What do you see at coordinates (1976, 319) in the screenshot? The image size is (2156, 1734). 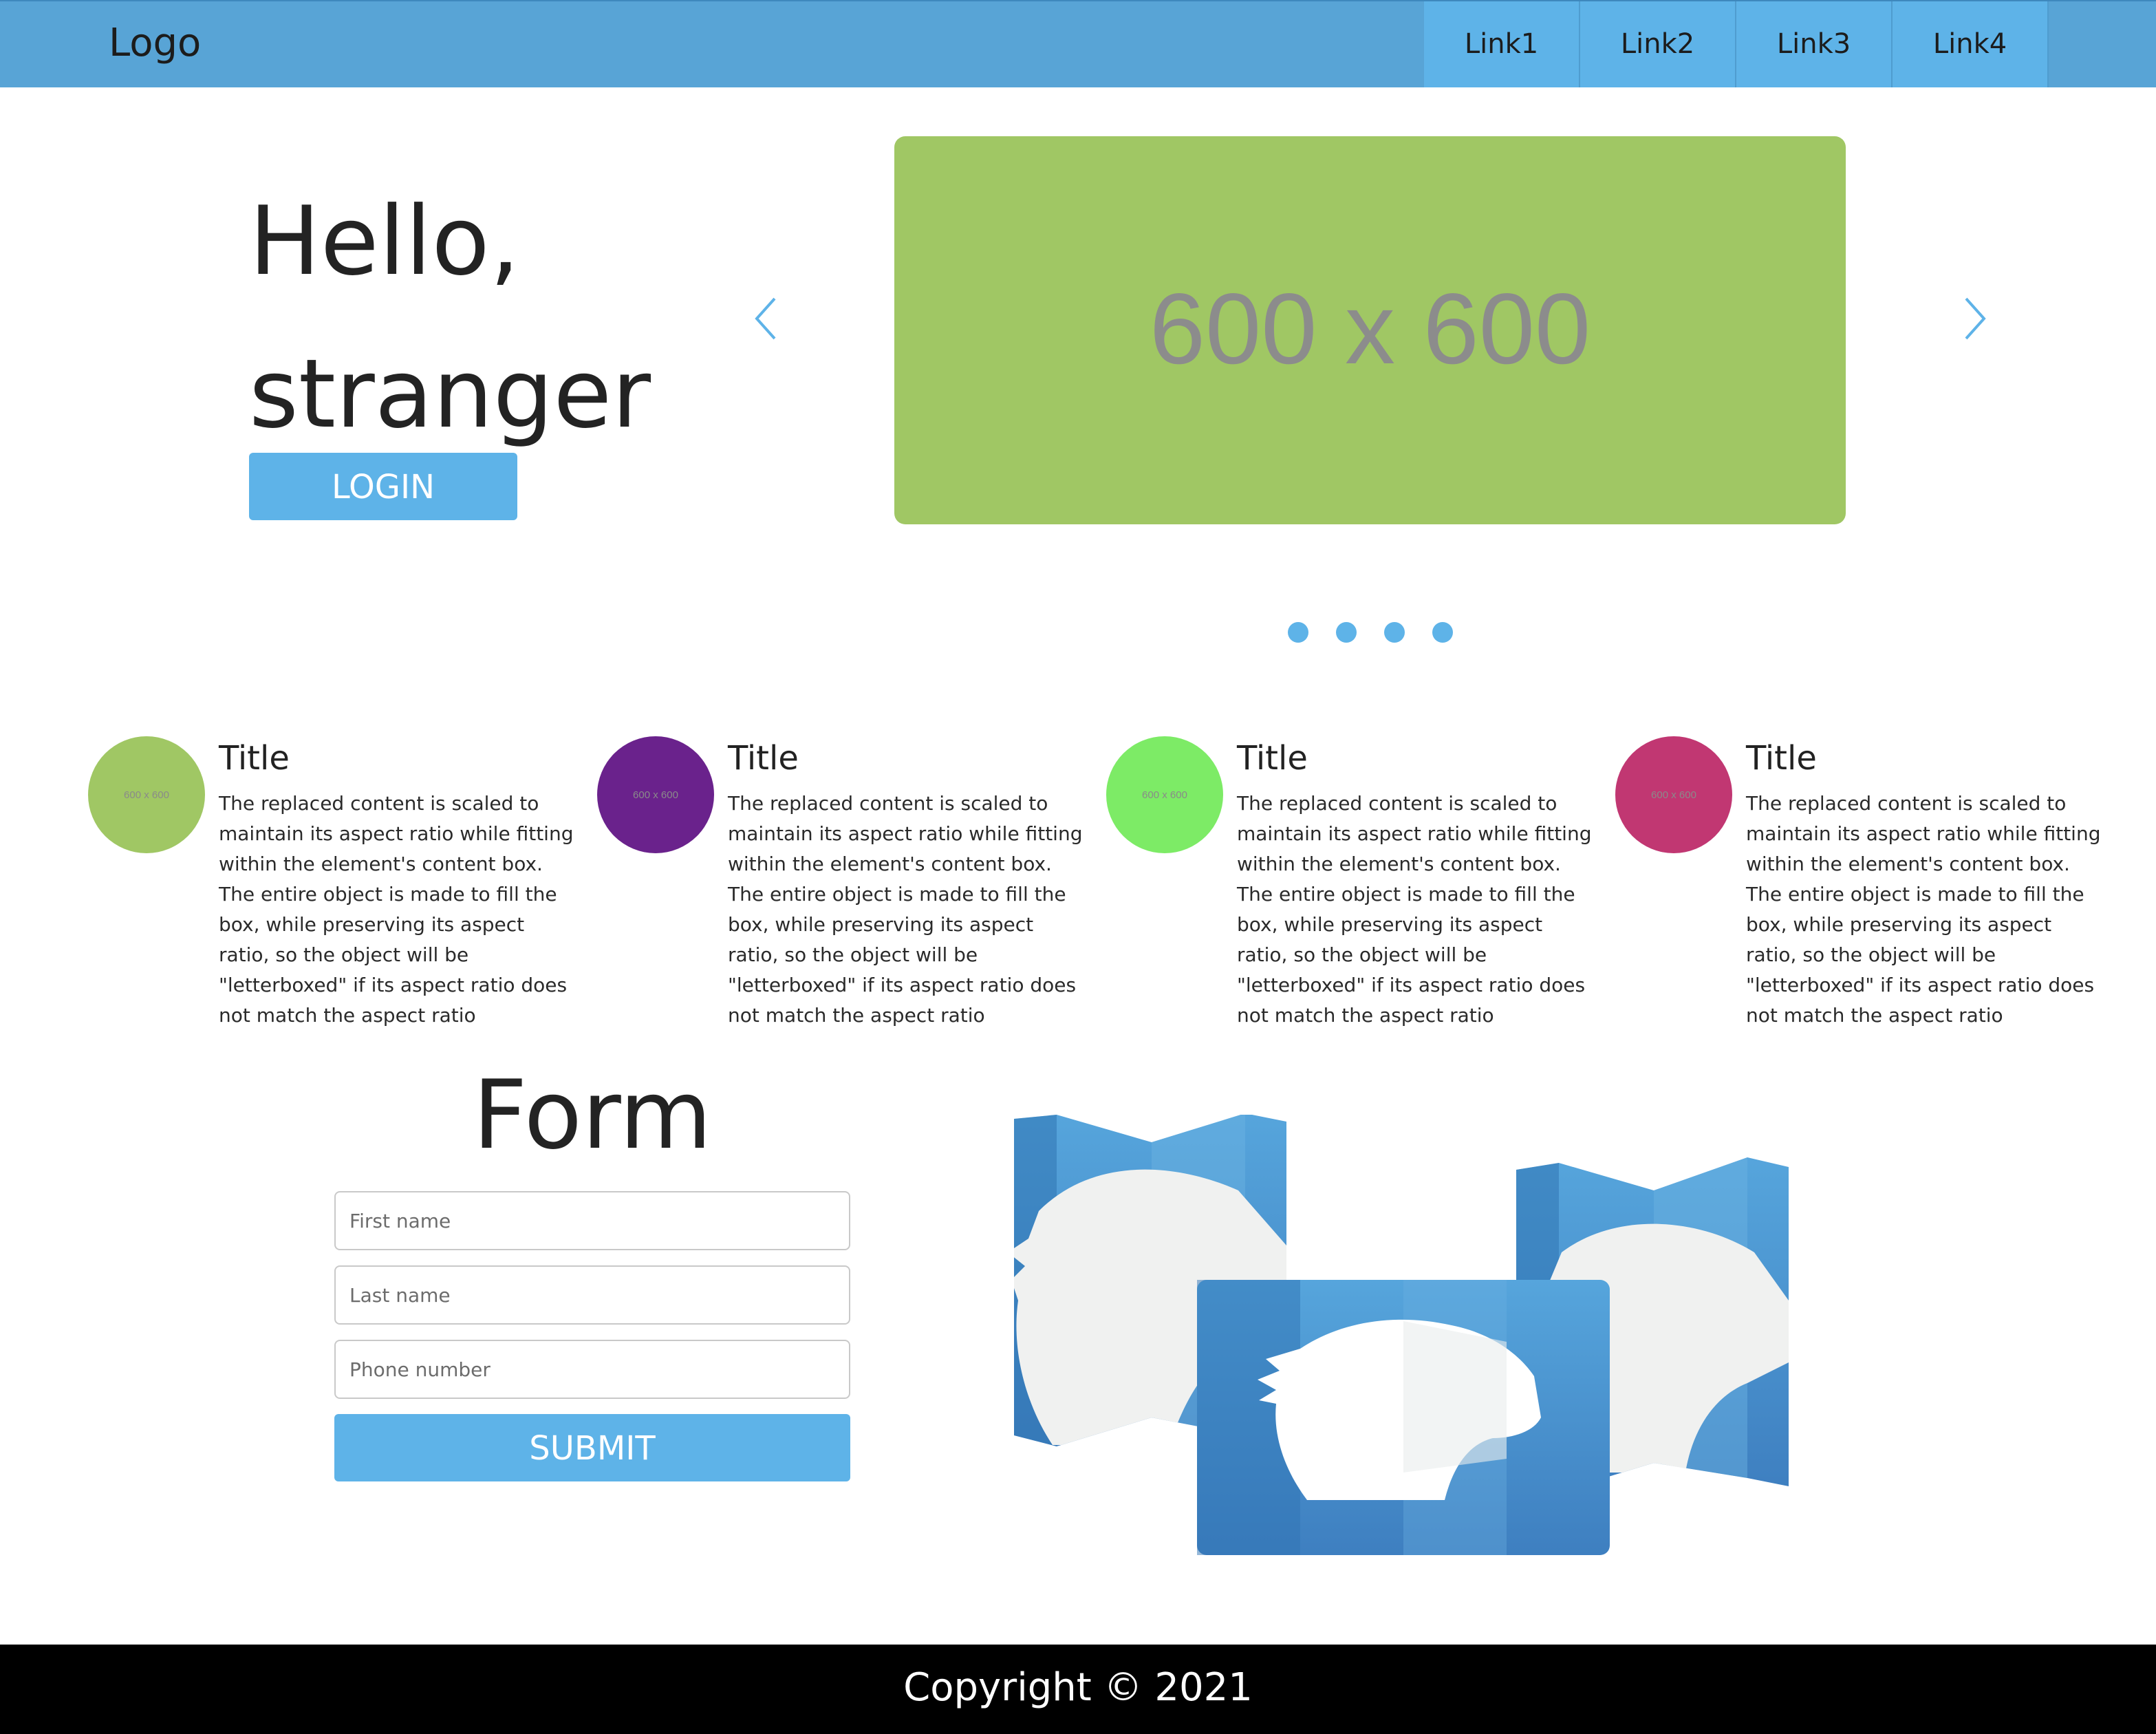 I see `chevron-right-icon` at bounding box center [1976, 319].